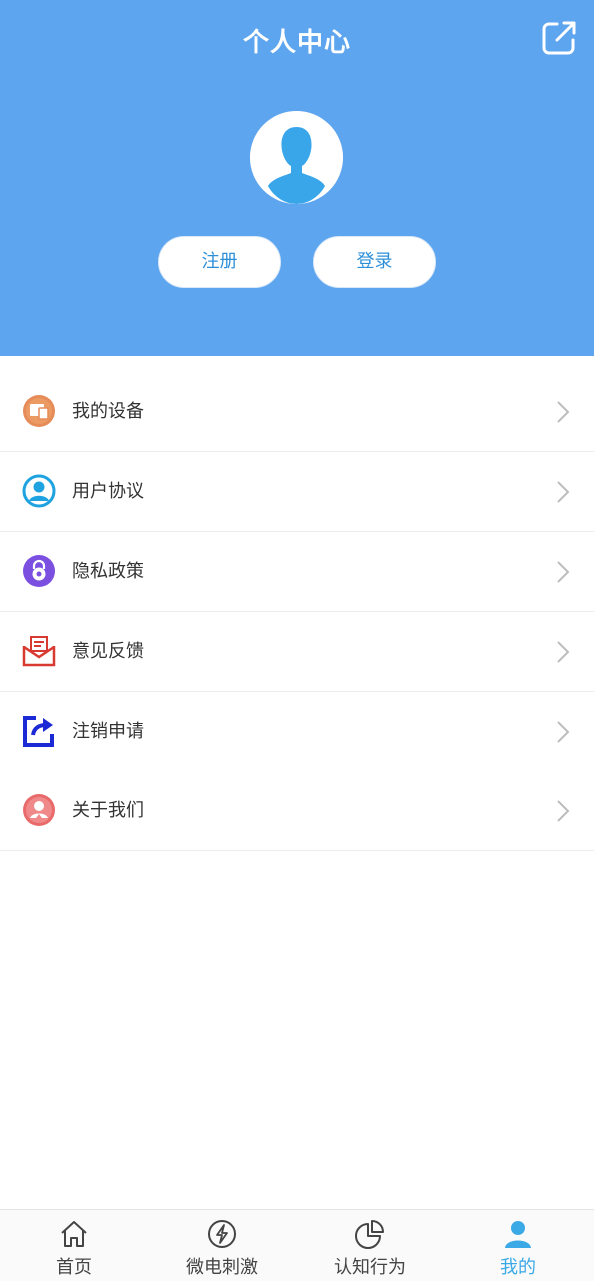 The image size is (594, 1281). What do you see at coordinates (39, 491) in the screenshot?
I see `user-agreement-icon` at bounding box center [39, 491].